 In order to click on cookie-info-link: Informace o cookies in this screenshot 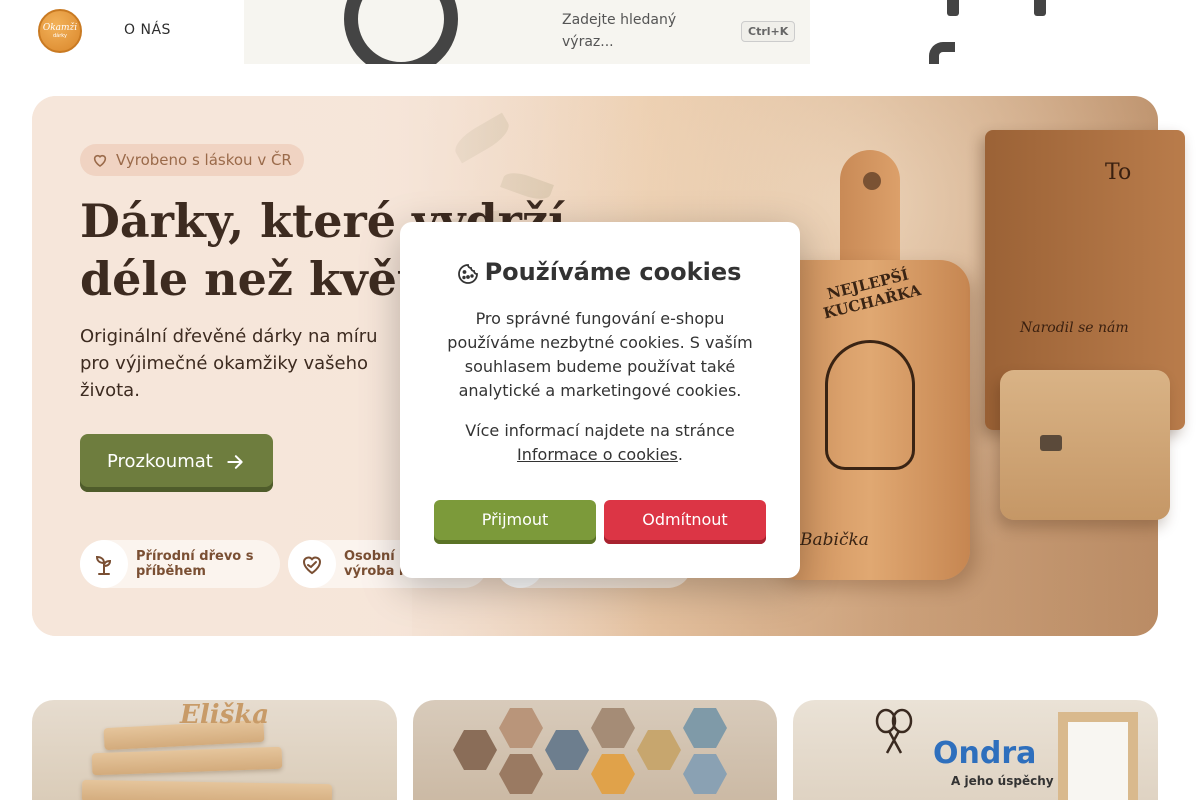, I will do `click(597, 454)`.